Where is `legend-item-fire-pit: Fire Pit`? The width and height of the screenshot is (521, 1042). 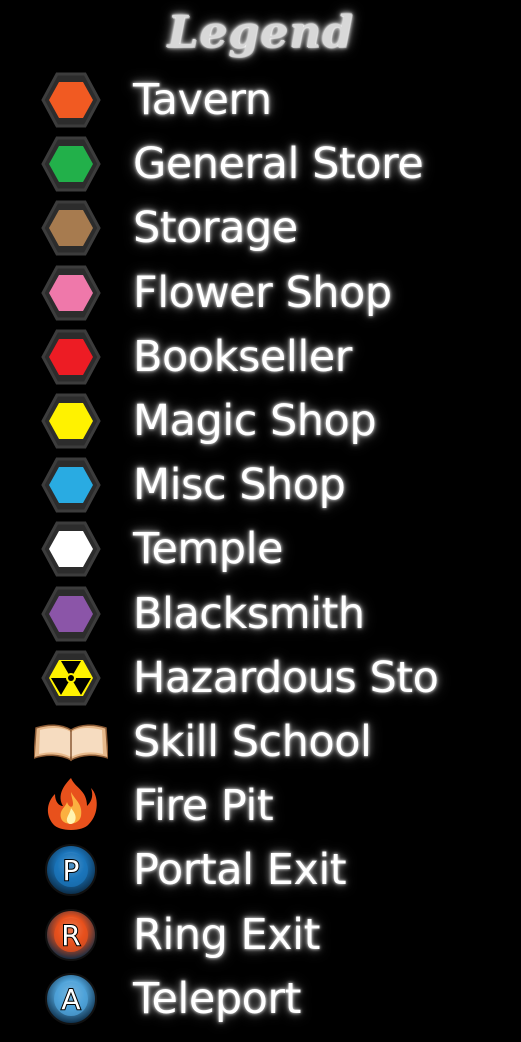
legend-item-fire-pit: Fire Pit is located at coordinates (260, 806).